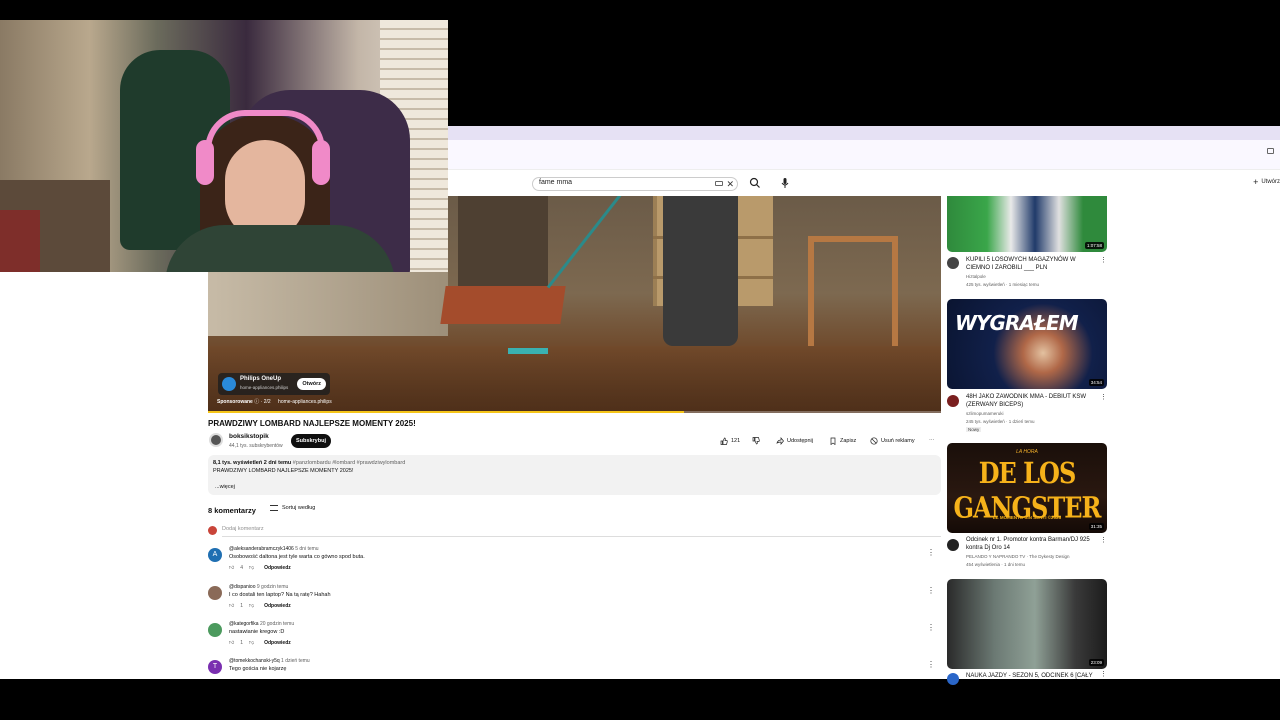 This screenshot has height=720, width=1280. I want to click on channel-name: szlimopumameruki, so click(985, 413).